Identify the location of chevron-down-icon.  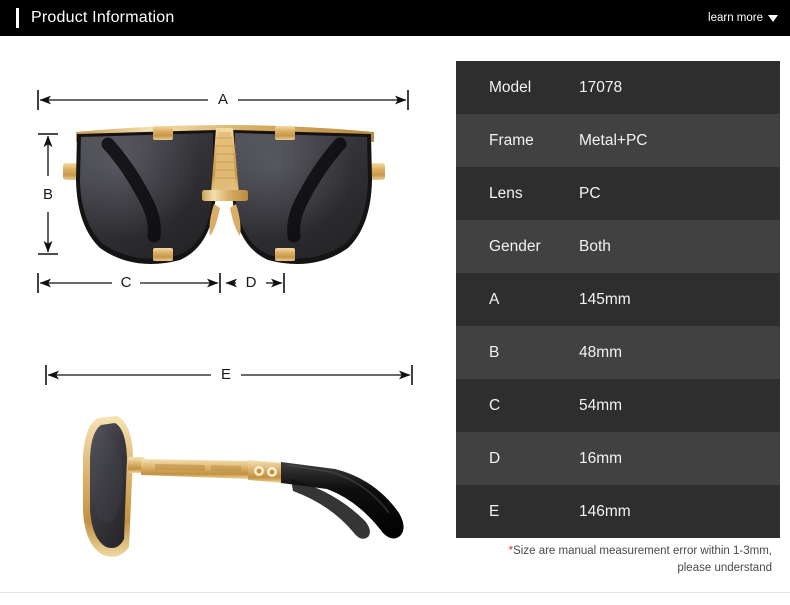
(773, 18).